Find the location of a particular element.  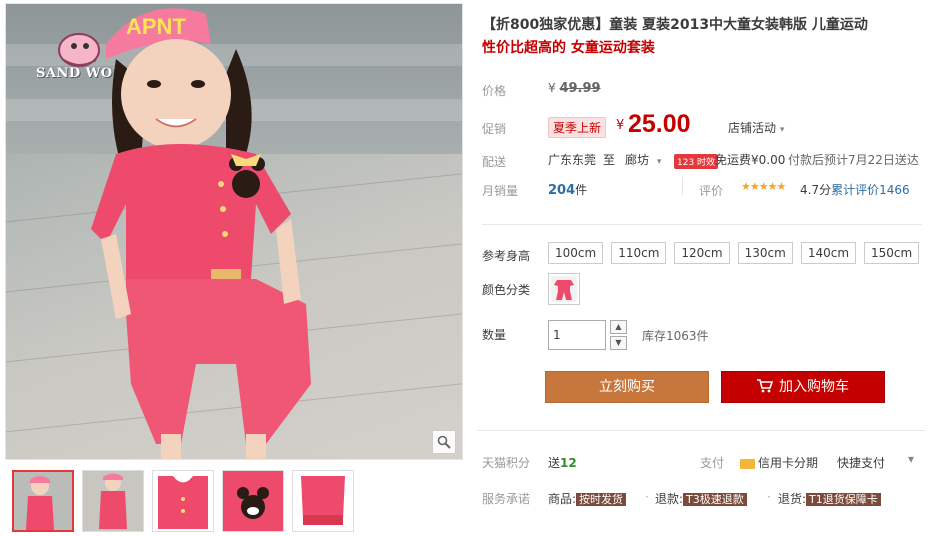

add-to-cart-button: 加入购物车 is located at coordinates (803, 387).